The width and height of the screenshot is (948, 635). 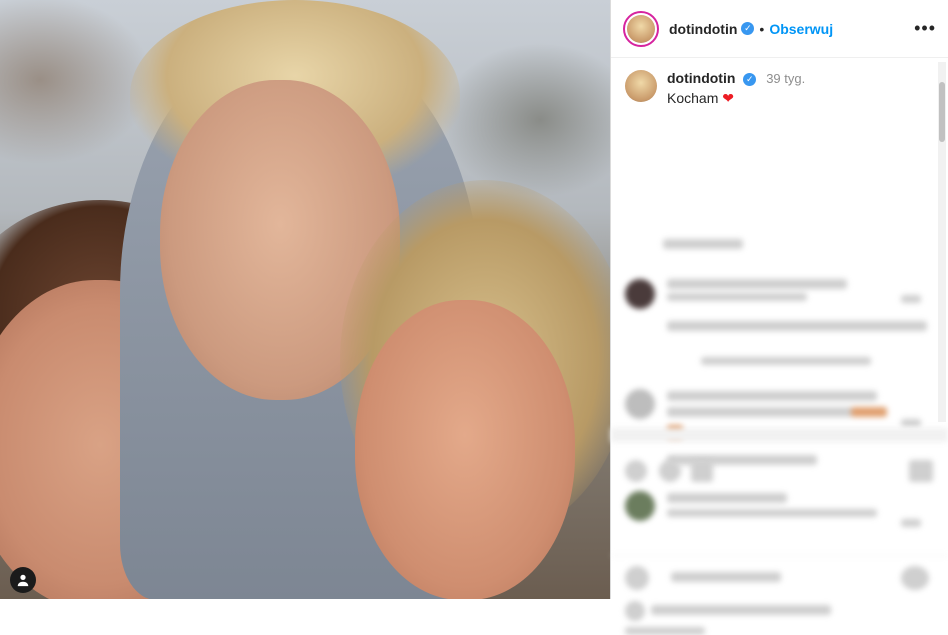 What do you see at coordinates (779, 577) in the screenshot?
I see `add-comment-bar` at bounding box center [779, 577].